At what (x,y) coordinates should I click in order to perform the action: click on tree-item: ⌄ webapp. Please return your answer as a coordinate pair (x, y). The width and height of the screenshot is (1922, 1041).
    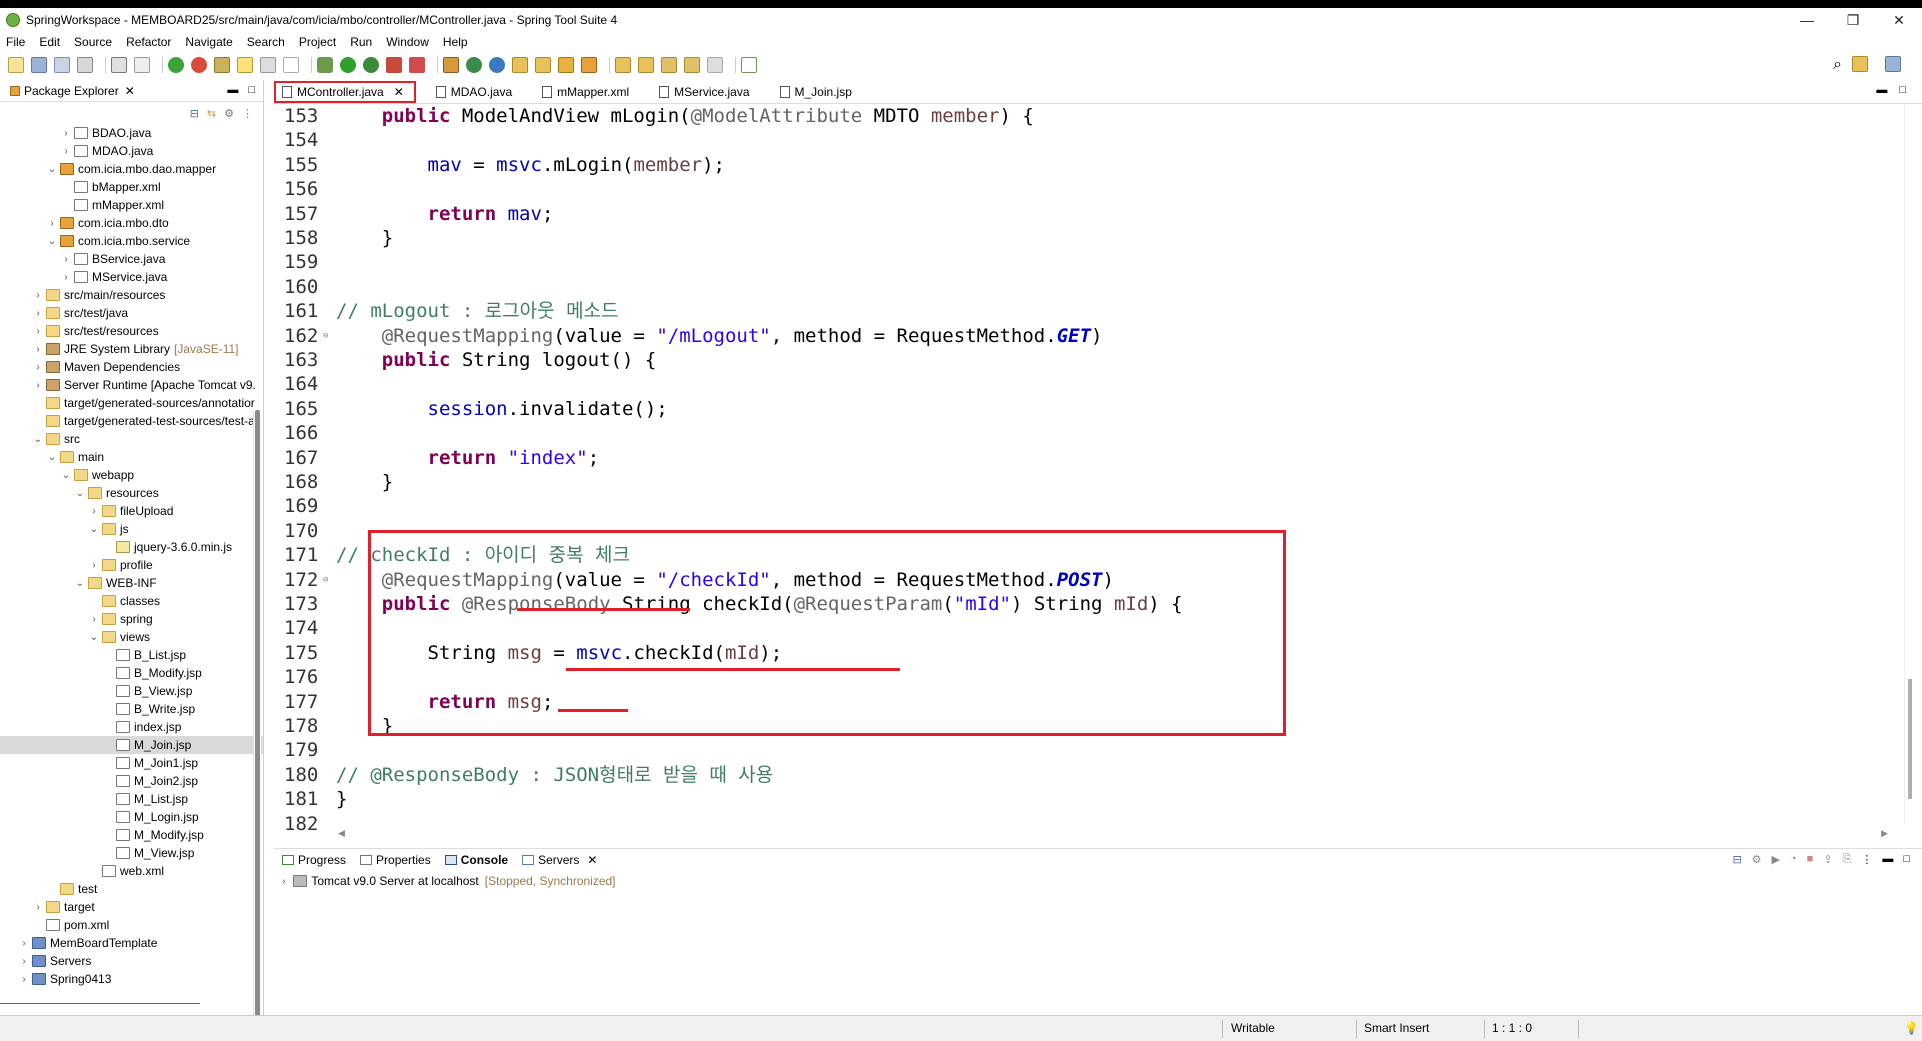
    Looking at the image, I should click on (131, 475).